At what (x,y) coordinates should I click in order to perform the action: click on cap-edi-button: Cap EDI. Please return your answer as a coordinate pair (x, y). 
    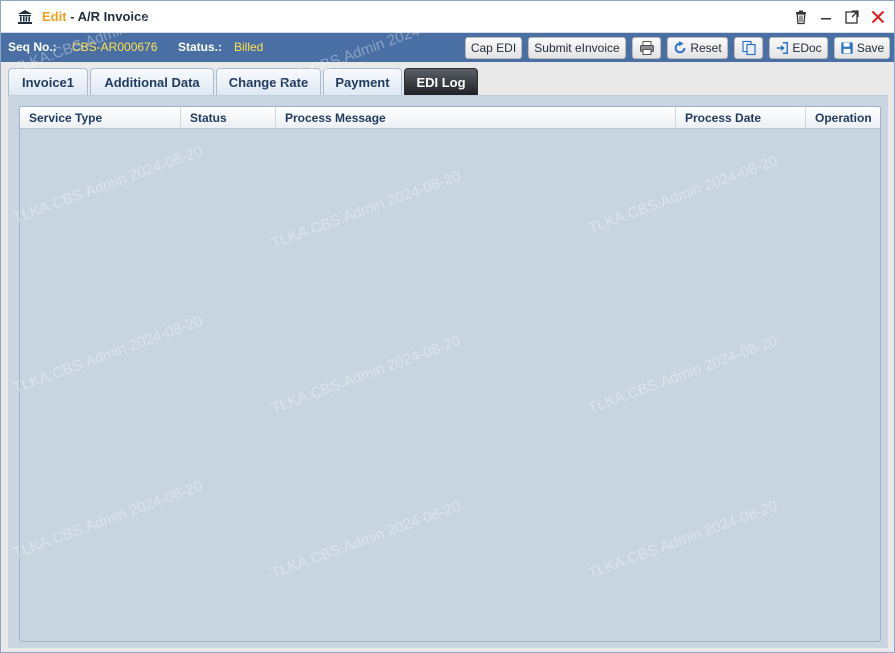
    Looking at the image, I should click on (493, 48).